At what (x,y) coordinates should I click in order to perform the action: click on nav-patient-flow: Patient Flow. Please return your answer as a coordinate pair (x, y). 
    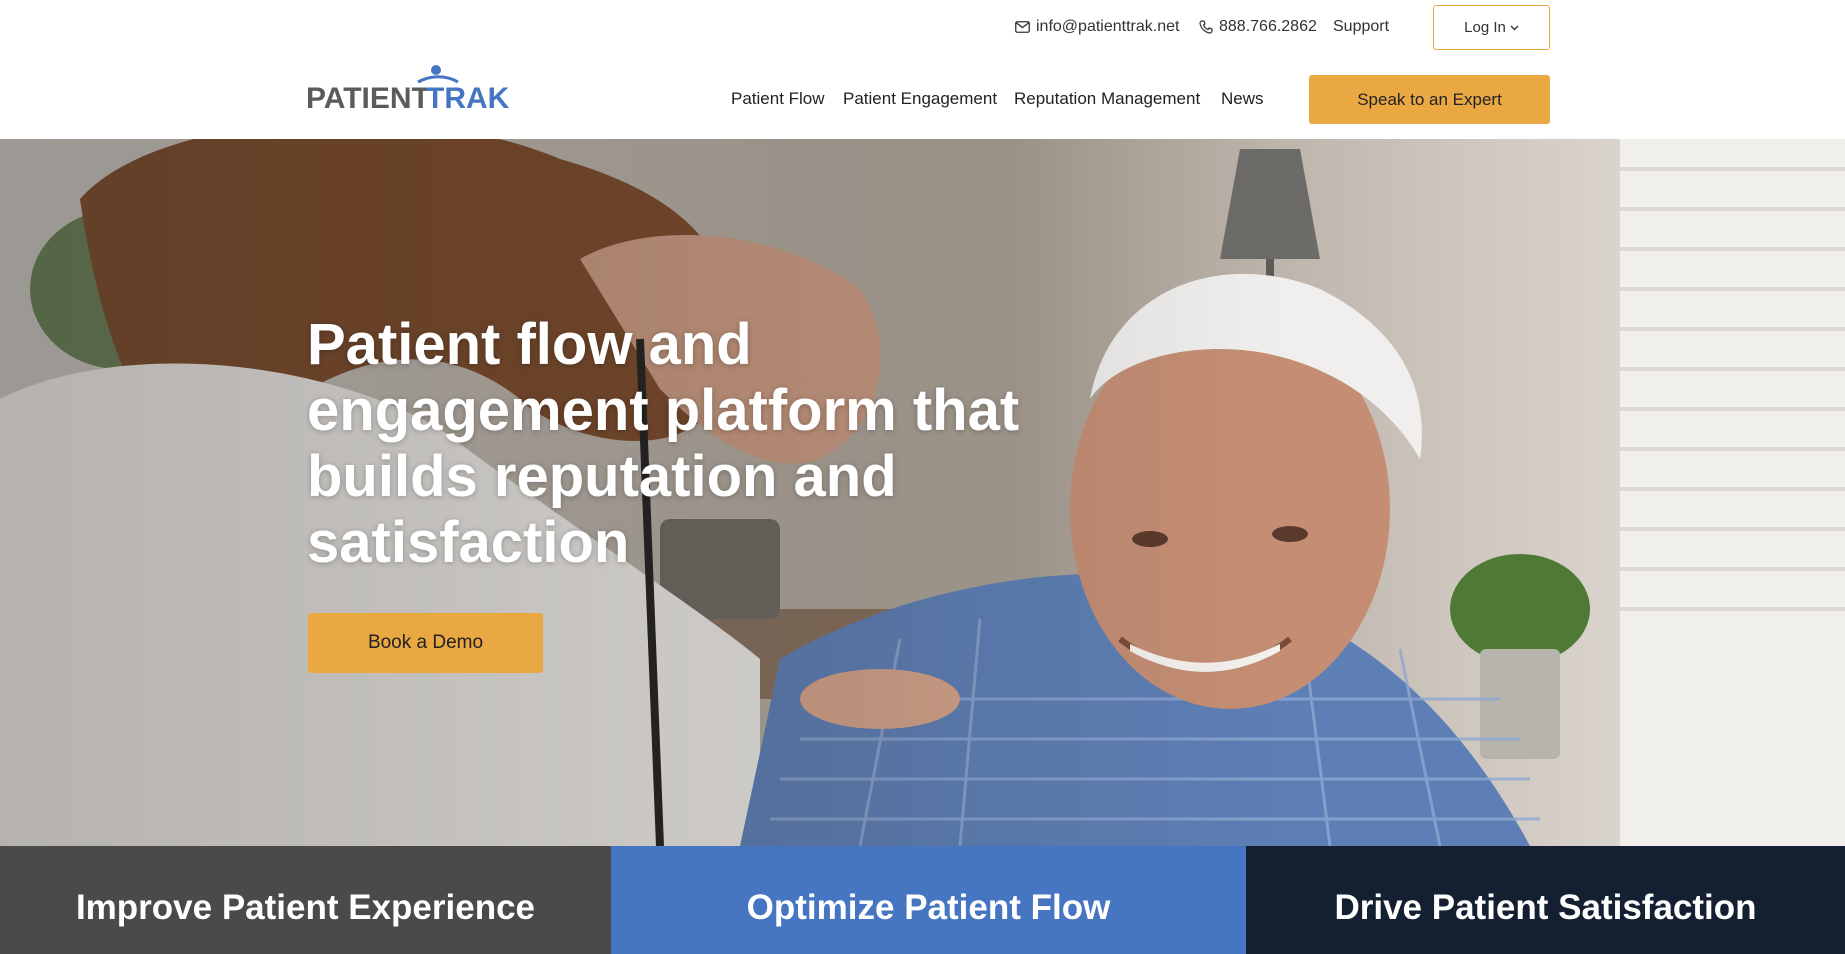
    Looking at the image, I should click on (778, 99).